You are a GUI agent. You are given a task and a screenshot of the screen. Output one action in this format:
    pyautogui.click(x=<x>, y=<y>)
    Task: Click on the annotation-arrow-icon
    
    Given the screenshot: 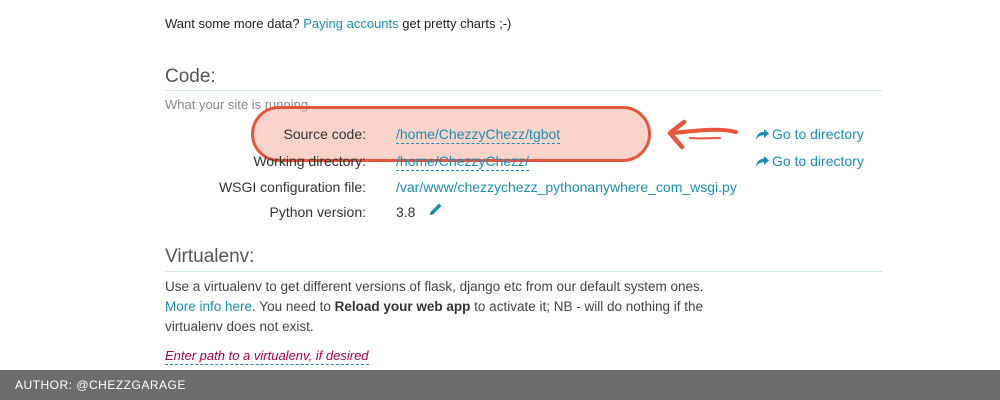 What is the action you would take?
    pyautogui.click(x=699, y=138)
    